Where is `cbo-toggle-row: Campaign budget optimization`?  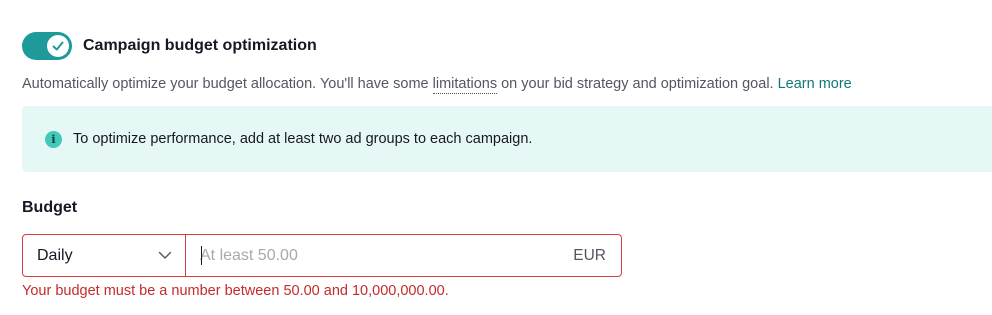
cbo-toggle-row: Campaign budget optimization is located at coordinates (169, 46).